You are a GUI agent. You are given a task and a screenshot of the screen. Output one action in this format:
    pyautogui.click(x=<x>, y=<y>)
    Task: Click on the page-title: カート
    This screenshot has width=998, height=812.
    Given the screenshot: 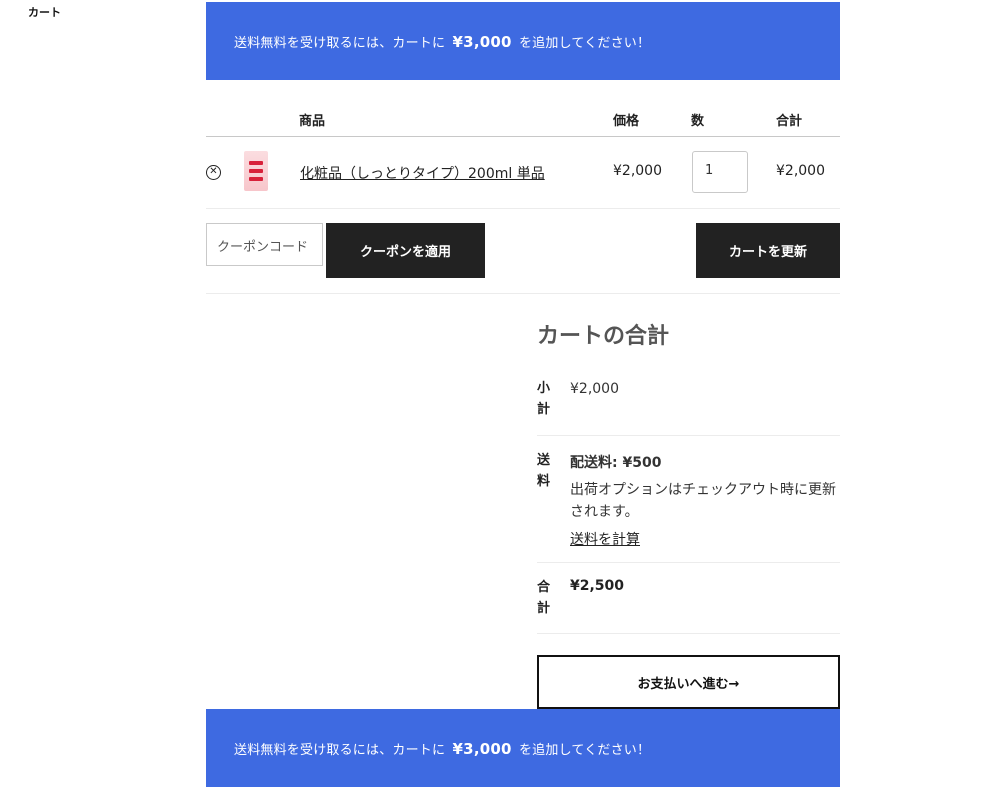 What is the action you would take?
    pyautogui.click(x=44, y=12)
    